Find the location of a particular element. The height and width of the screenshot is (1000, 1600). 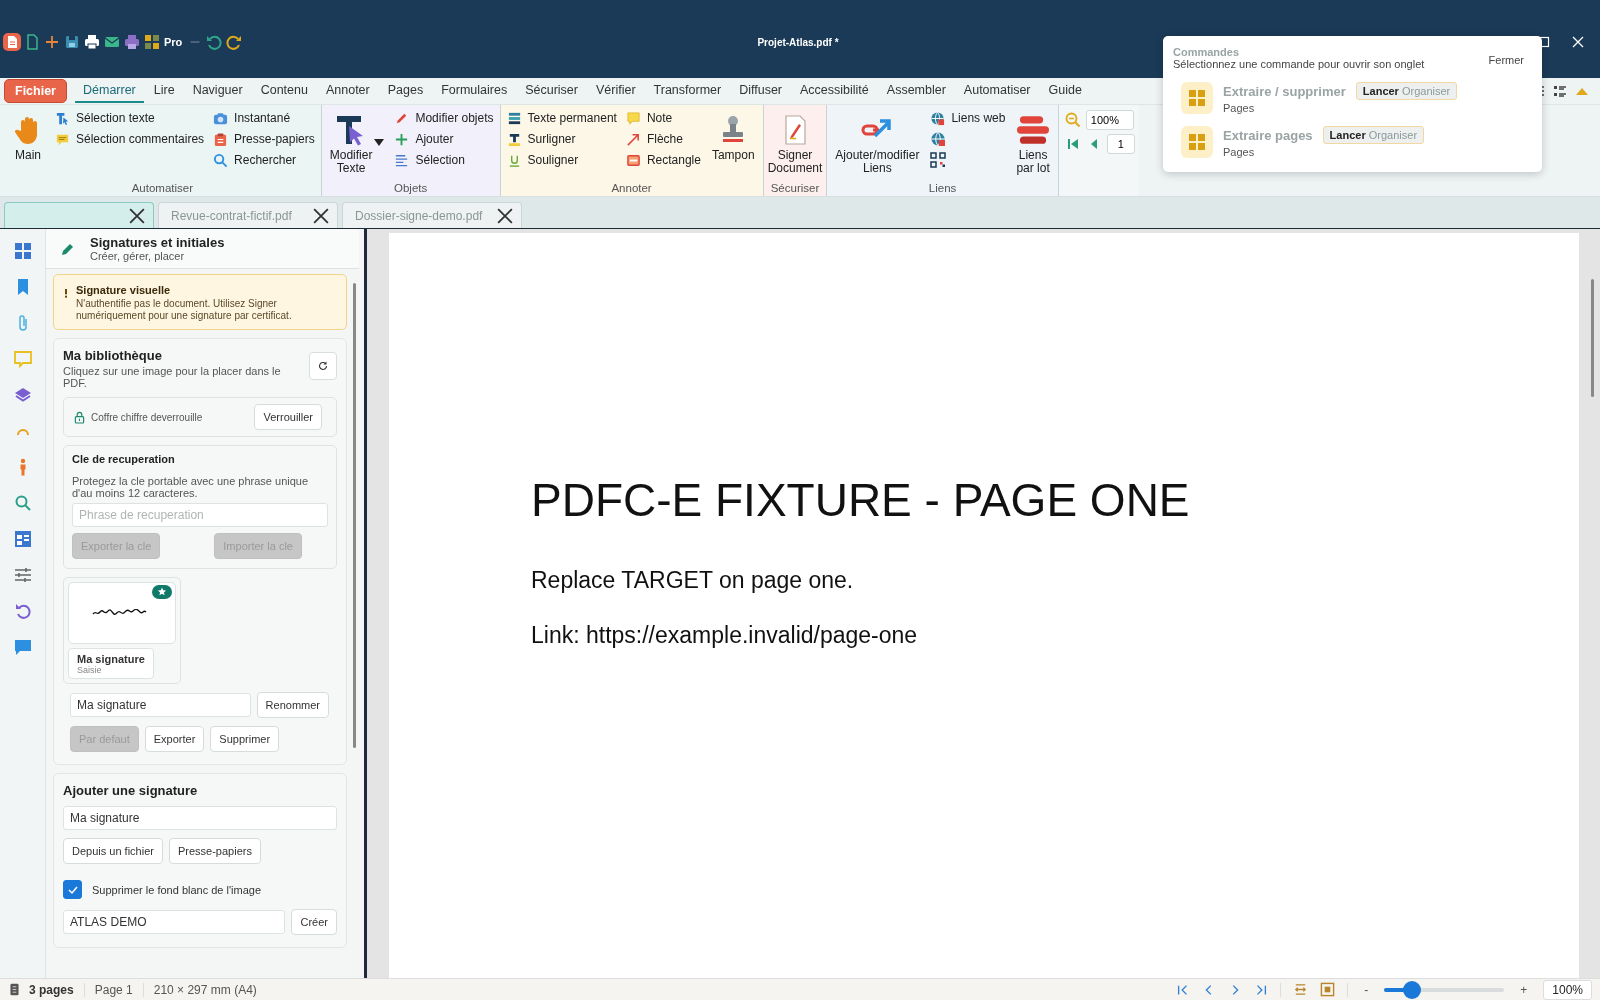

ribbon-tab: Diffuser is located at coordinates (760, 91).